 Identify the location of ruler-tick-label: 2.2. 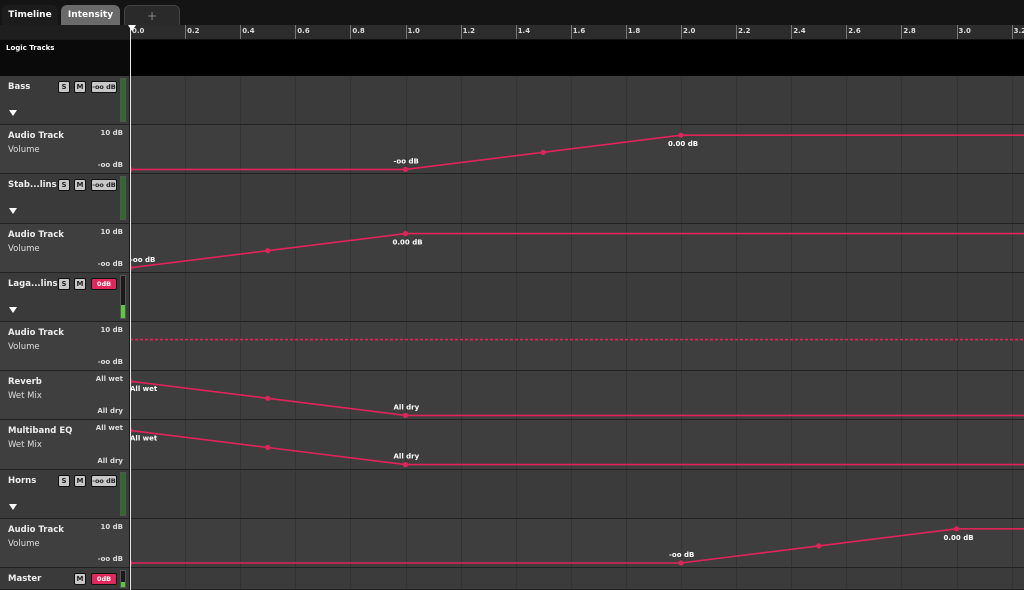
(744, 31).